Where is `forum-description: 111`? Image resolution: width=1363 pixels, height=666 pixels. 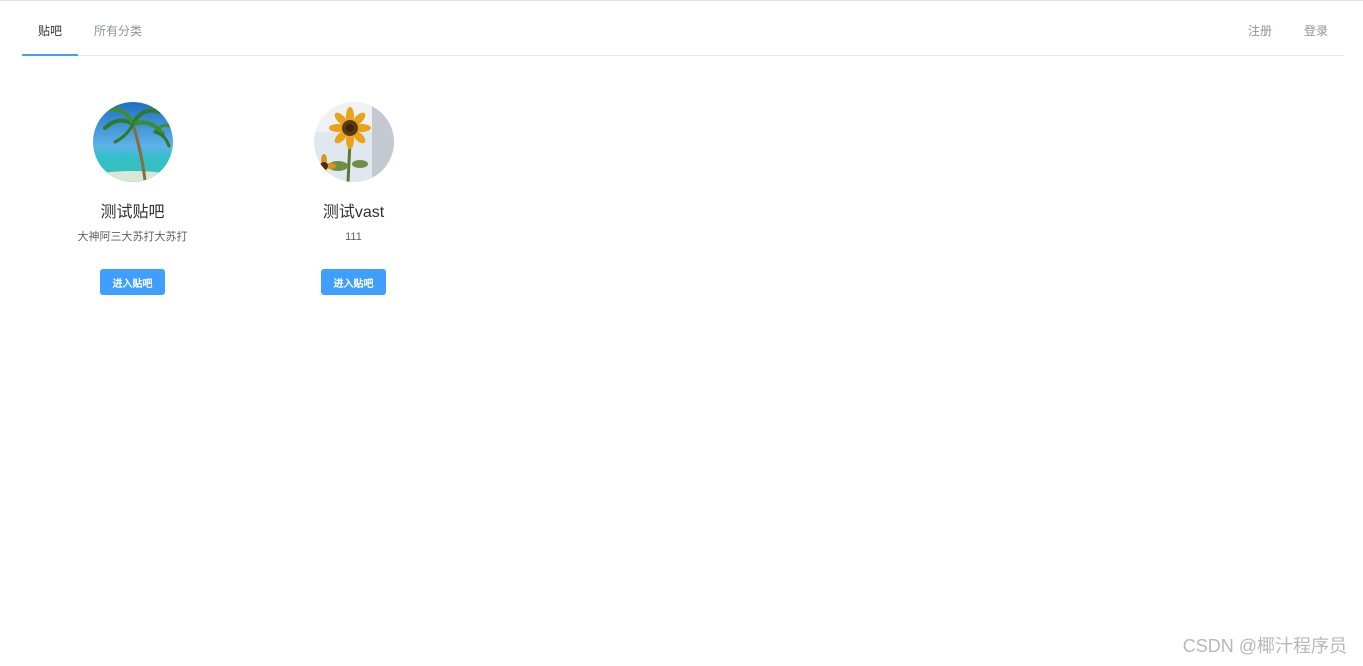
forum-description: 111 is located at coordinates (353, 237).